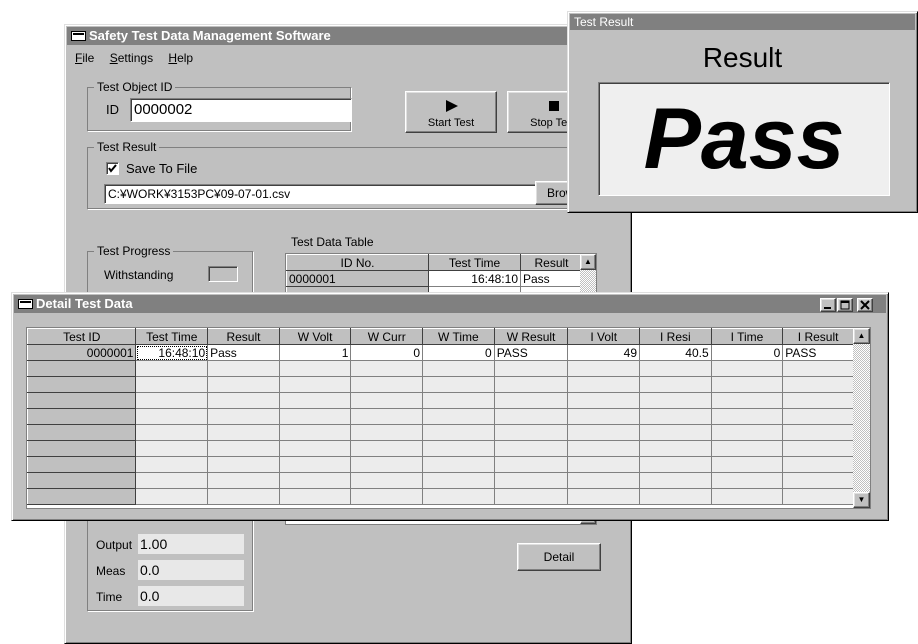  What do you see at coordinates (604, 336) in the screenshot?
I see `detail-header-i-volt: I Volt` at bounding box center [604, 336].